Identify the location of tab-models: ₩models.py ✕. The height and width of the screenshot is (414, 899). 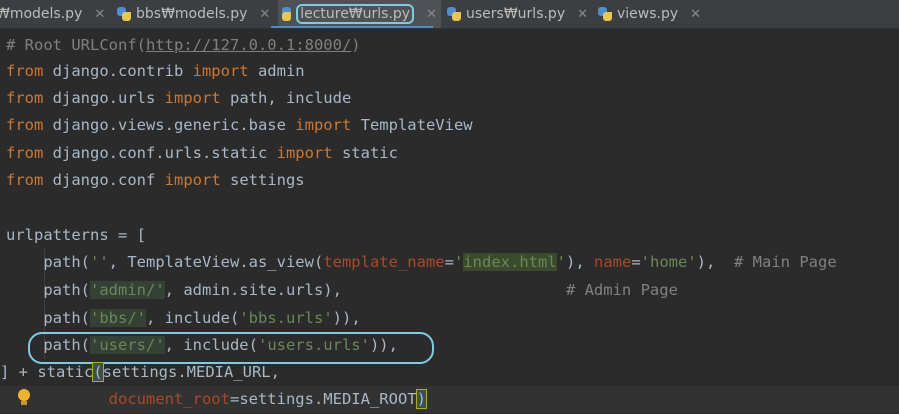
(52, 14).